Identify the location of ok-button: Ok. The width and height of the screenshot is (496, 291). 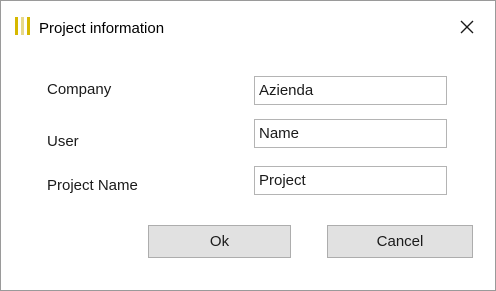
(219, 241).